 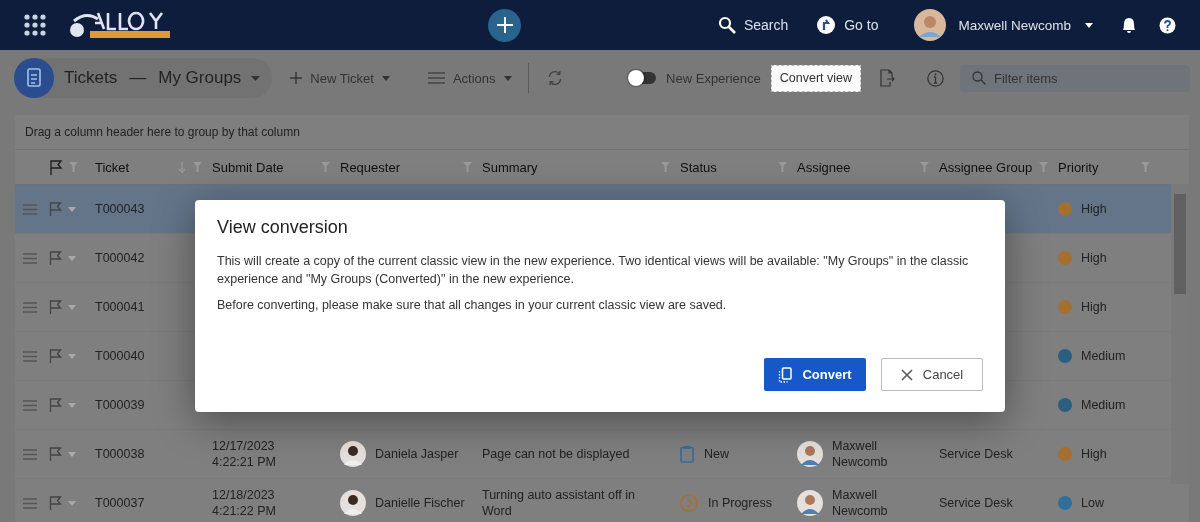 I want to click on submit-date: 12/18/2023 4:21:22 PM, so click(x=244, y=503).